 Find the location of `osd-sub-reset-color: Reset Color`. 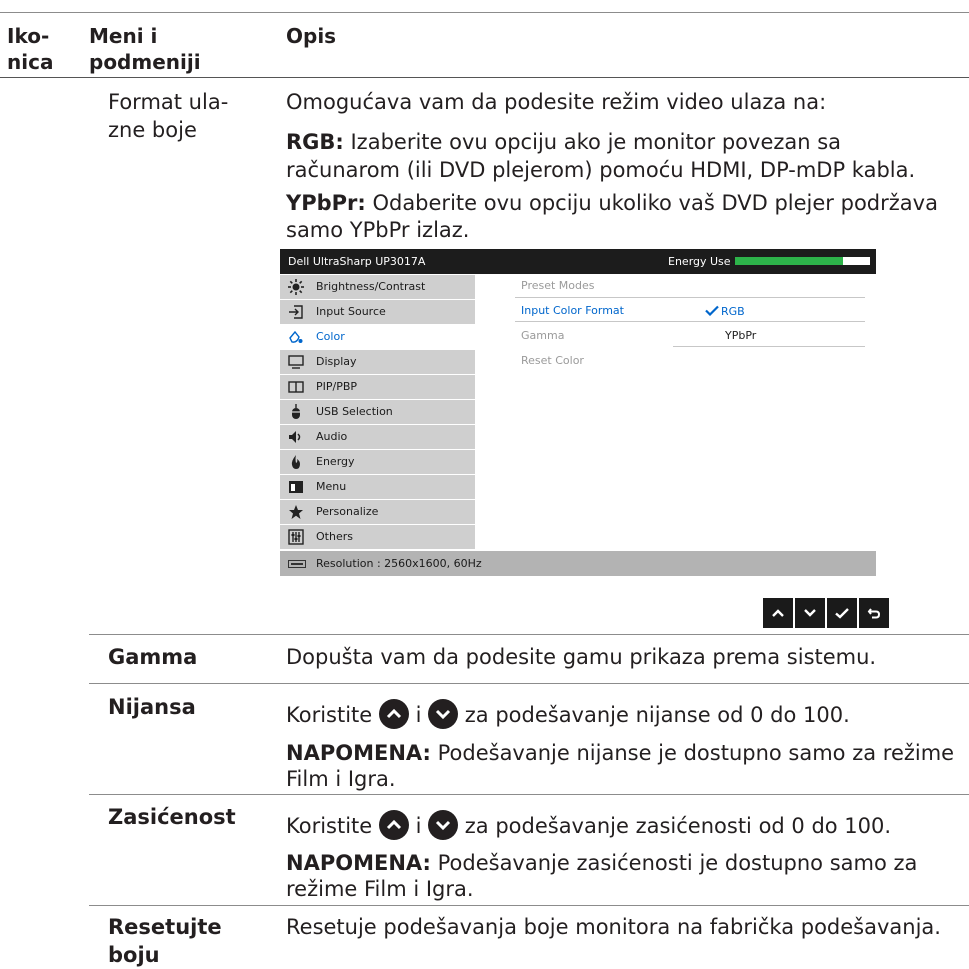

osd-sub-reset-color: Reset Color is located at coordinates (552, 361).